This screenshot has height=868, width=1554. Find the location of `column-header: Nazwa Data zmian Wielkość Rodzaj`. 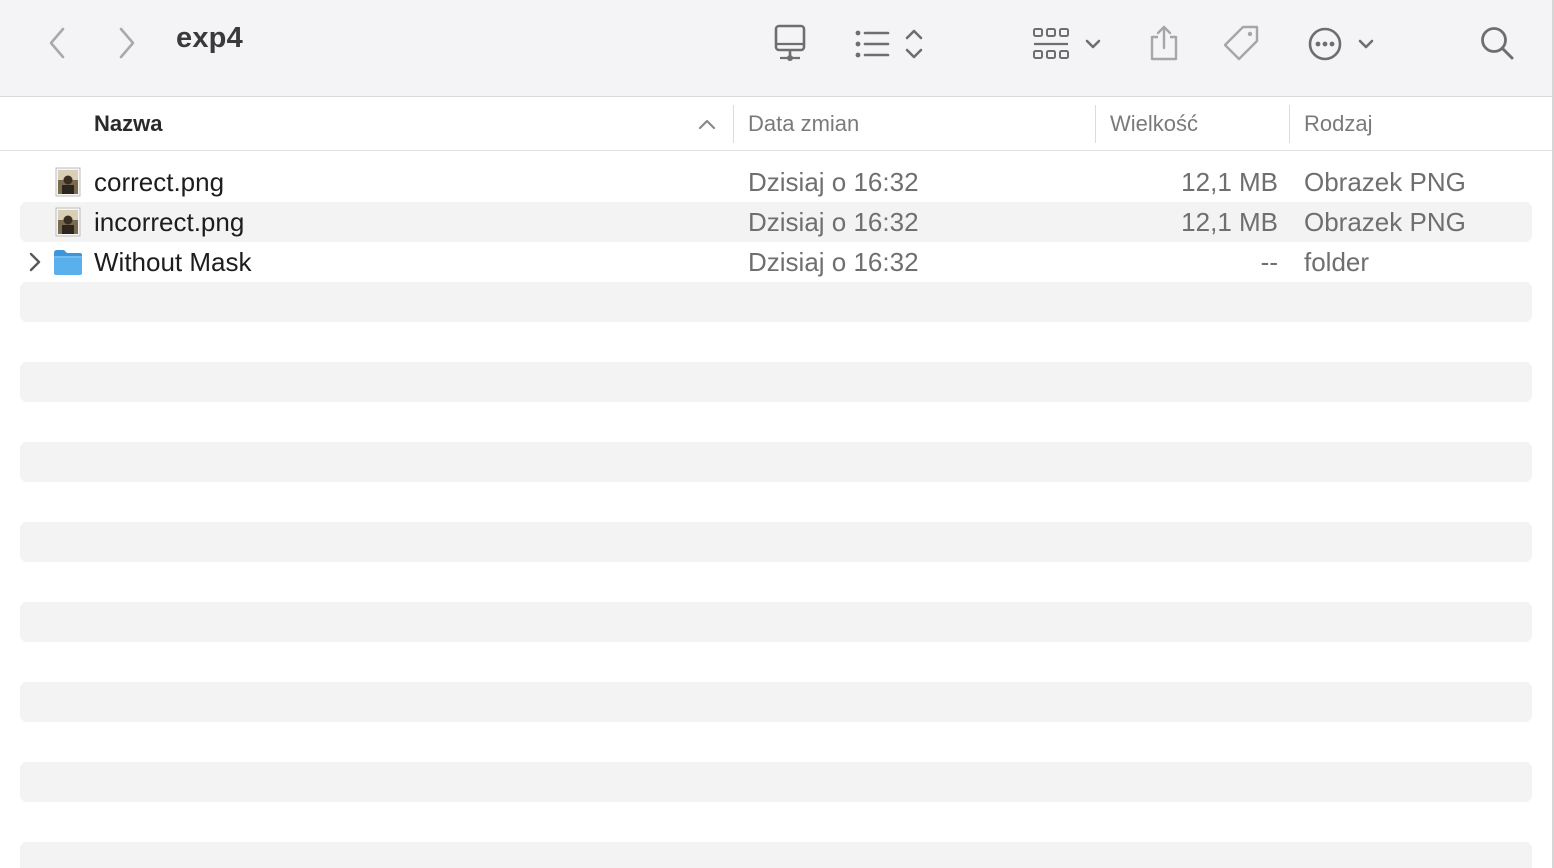

column-header: Nazwa Data zmian Wielkość Rodzaj is located at coordinates (776, 124).